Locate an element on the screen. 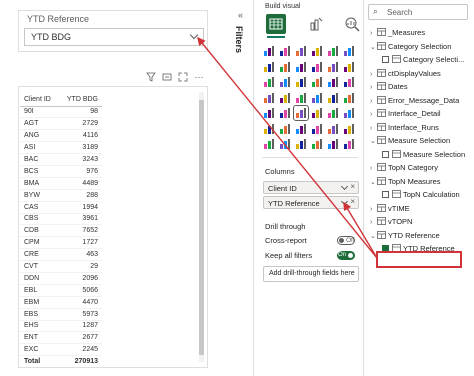 The image size is (474, 376). more-visuals-icon is located at coordinates (349, 129).